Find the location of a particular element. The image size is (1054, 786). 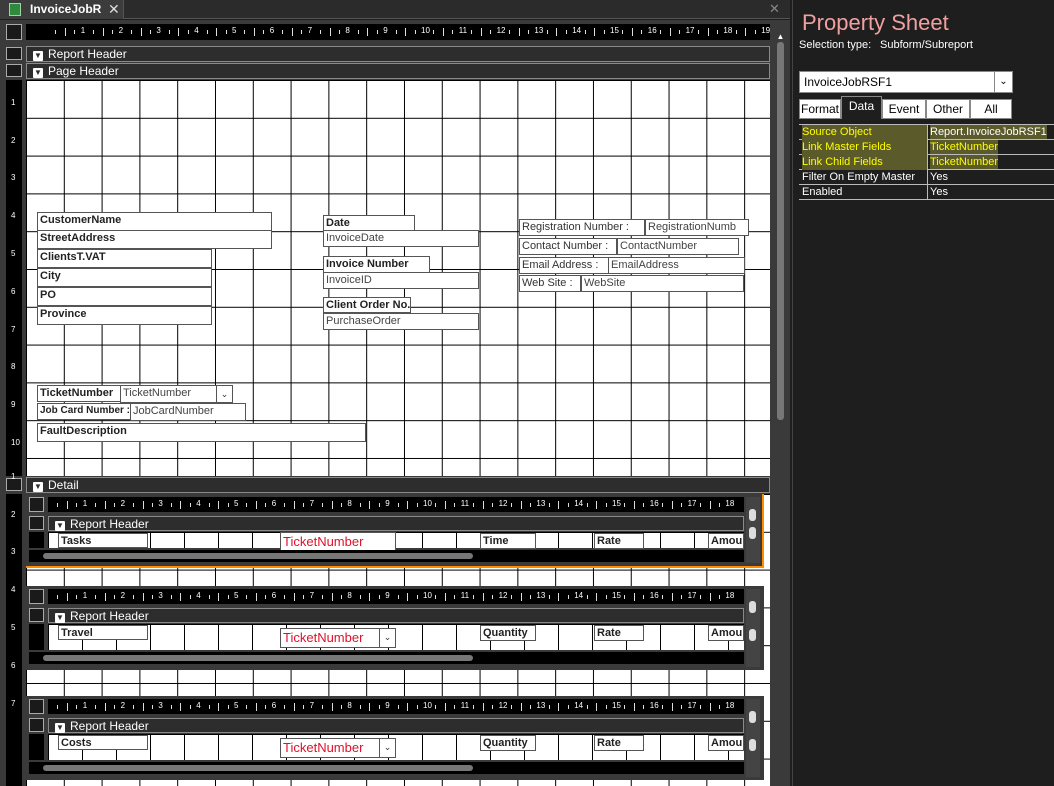

invoice-date-field: InvoiceDate is located at coordinates (401, 238).